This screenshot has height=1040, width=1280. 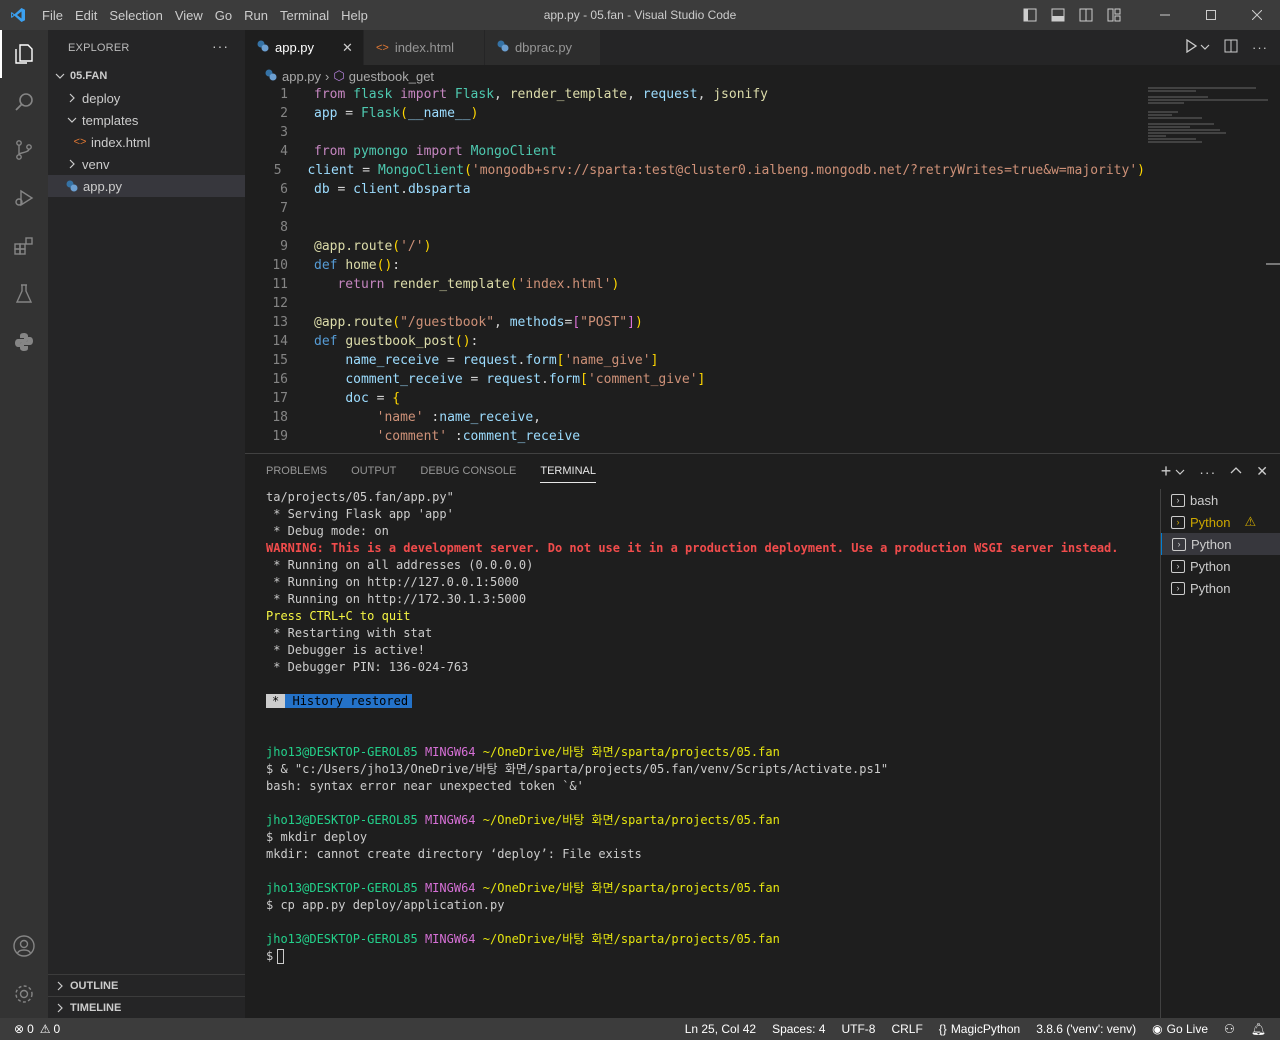 What do you see at coordinates (798, 1029) in the screenshot?
I see `indentation: Spaces: 4` at bounding box center [798, 1029].